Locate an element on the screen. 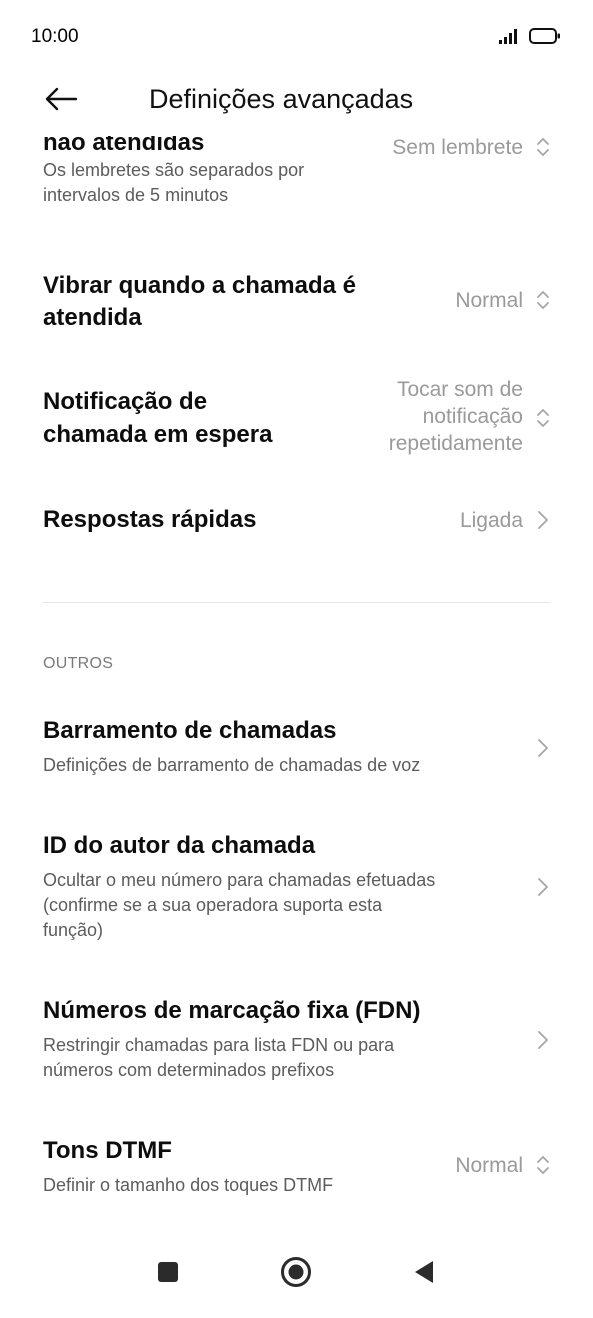  setting-subtitle: números com determinados prefixos is located at coordinates (189, 1070).